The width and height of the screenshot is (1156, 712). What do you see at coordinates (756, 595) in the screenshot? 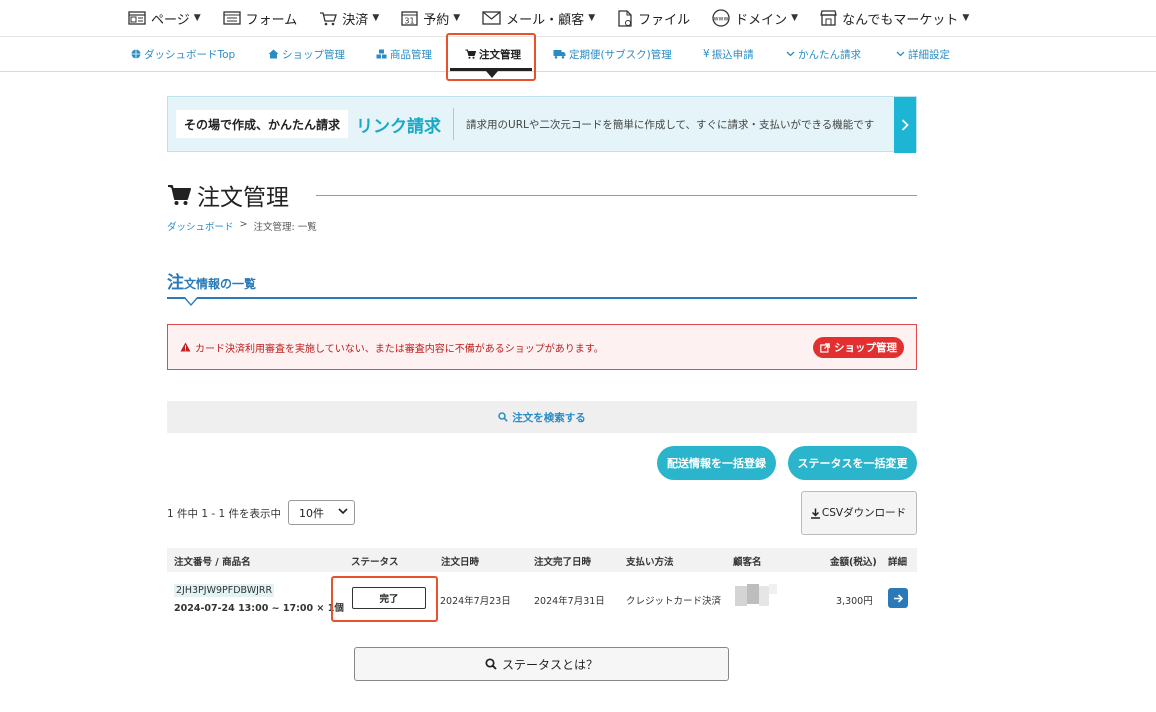
I see `customer-name-redacted-icon` at bounding box center [756, 595].